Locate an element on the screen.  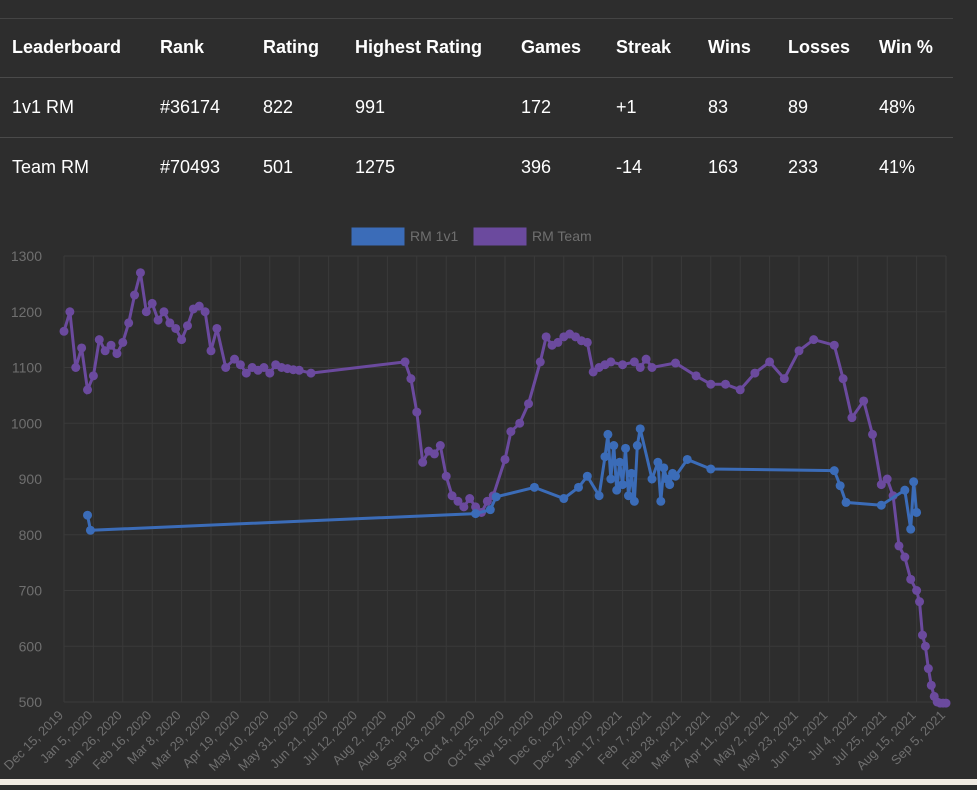
legend-label: RM 1v1 is located at coordinates (434, 236).